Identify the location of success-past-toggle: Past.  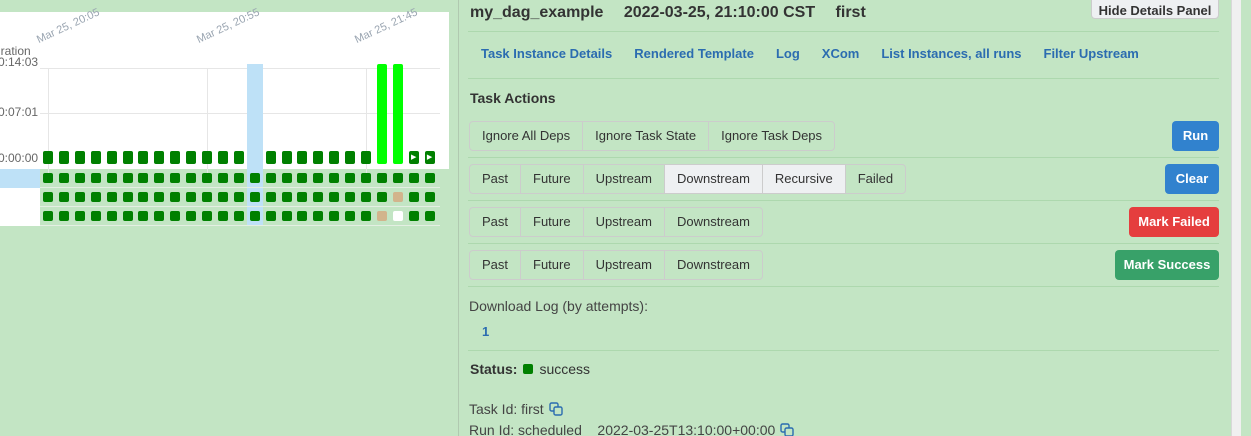
(496, 265).